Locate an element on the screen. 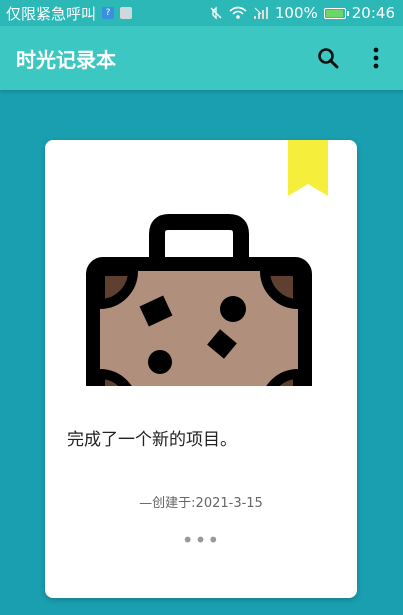 This screenshot has height=615, width=403. battery-level is located at coordinates (334, 13).